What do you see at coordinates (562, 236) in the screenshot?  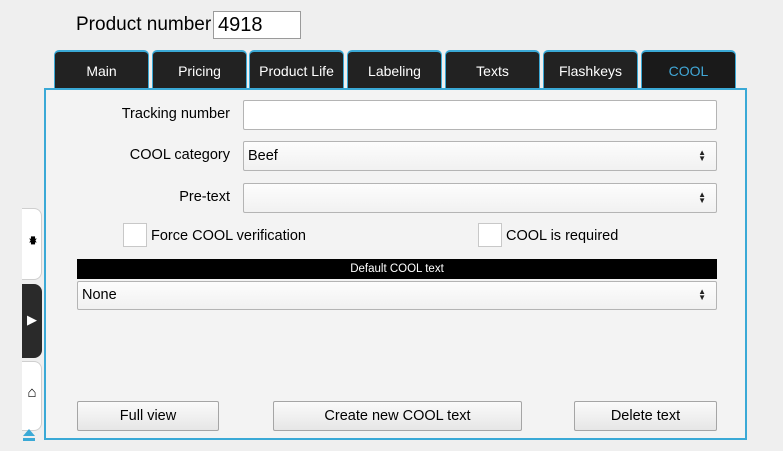 I see `cool-is-required-label: COOL is required` at bounding box center [562, 236].